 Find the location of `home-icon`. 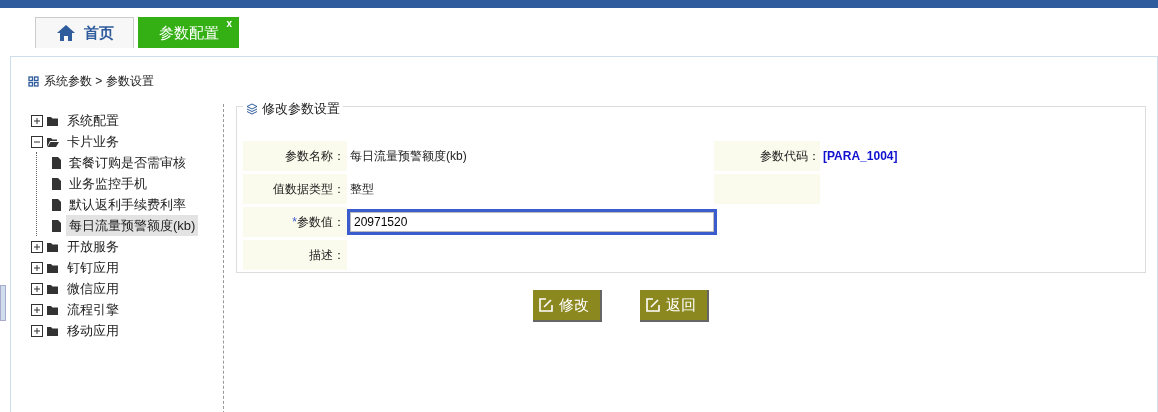

home-icon is located at coordinates (65, 33).